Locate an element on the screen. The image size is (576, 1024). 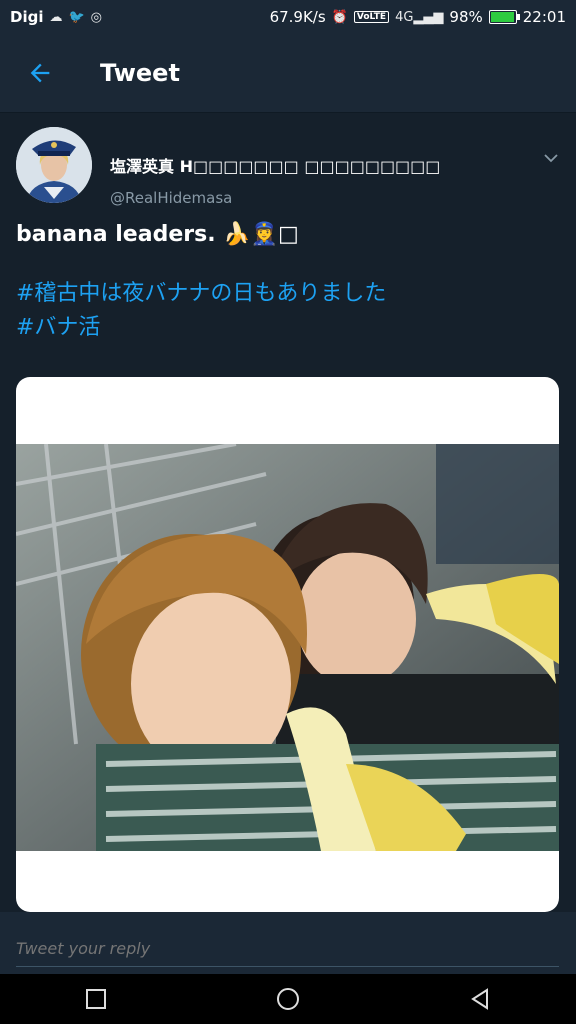
circle-icon is located at coordinates (288, 999).